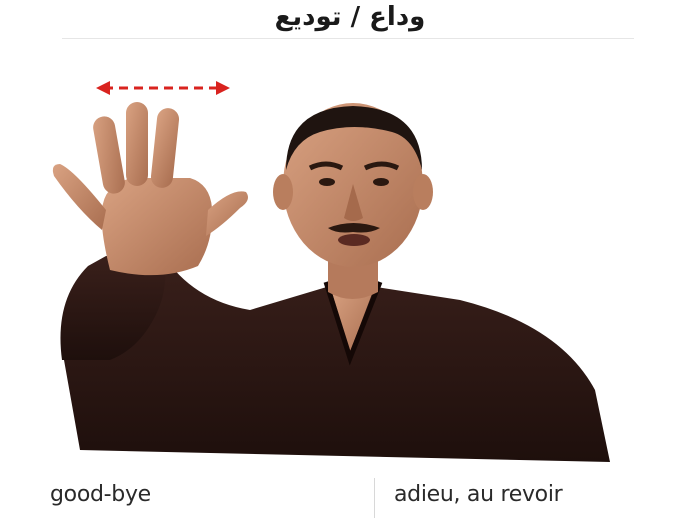  What do you see at coordinates (350, 496) in the screenshot?
I see `caption-row: good-bye adieu, au revoir` at bounding box center [350, 496].